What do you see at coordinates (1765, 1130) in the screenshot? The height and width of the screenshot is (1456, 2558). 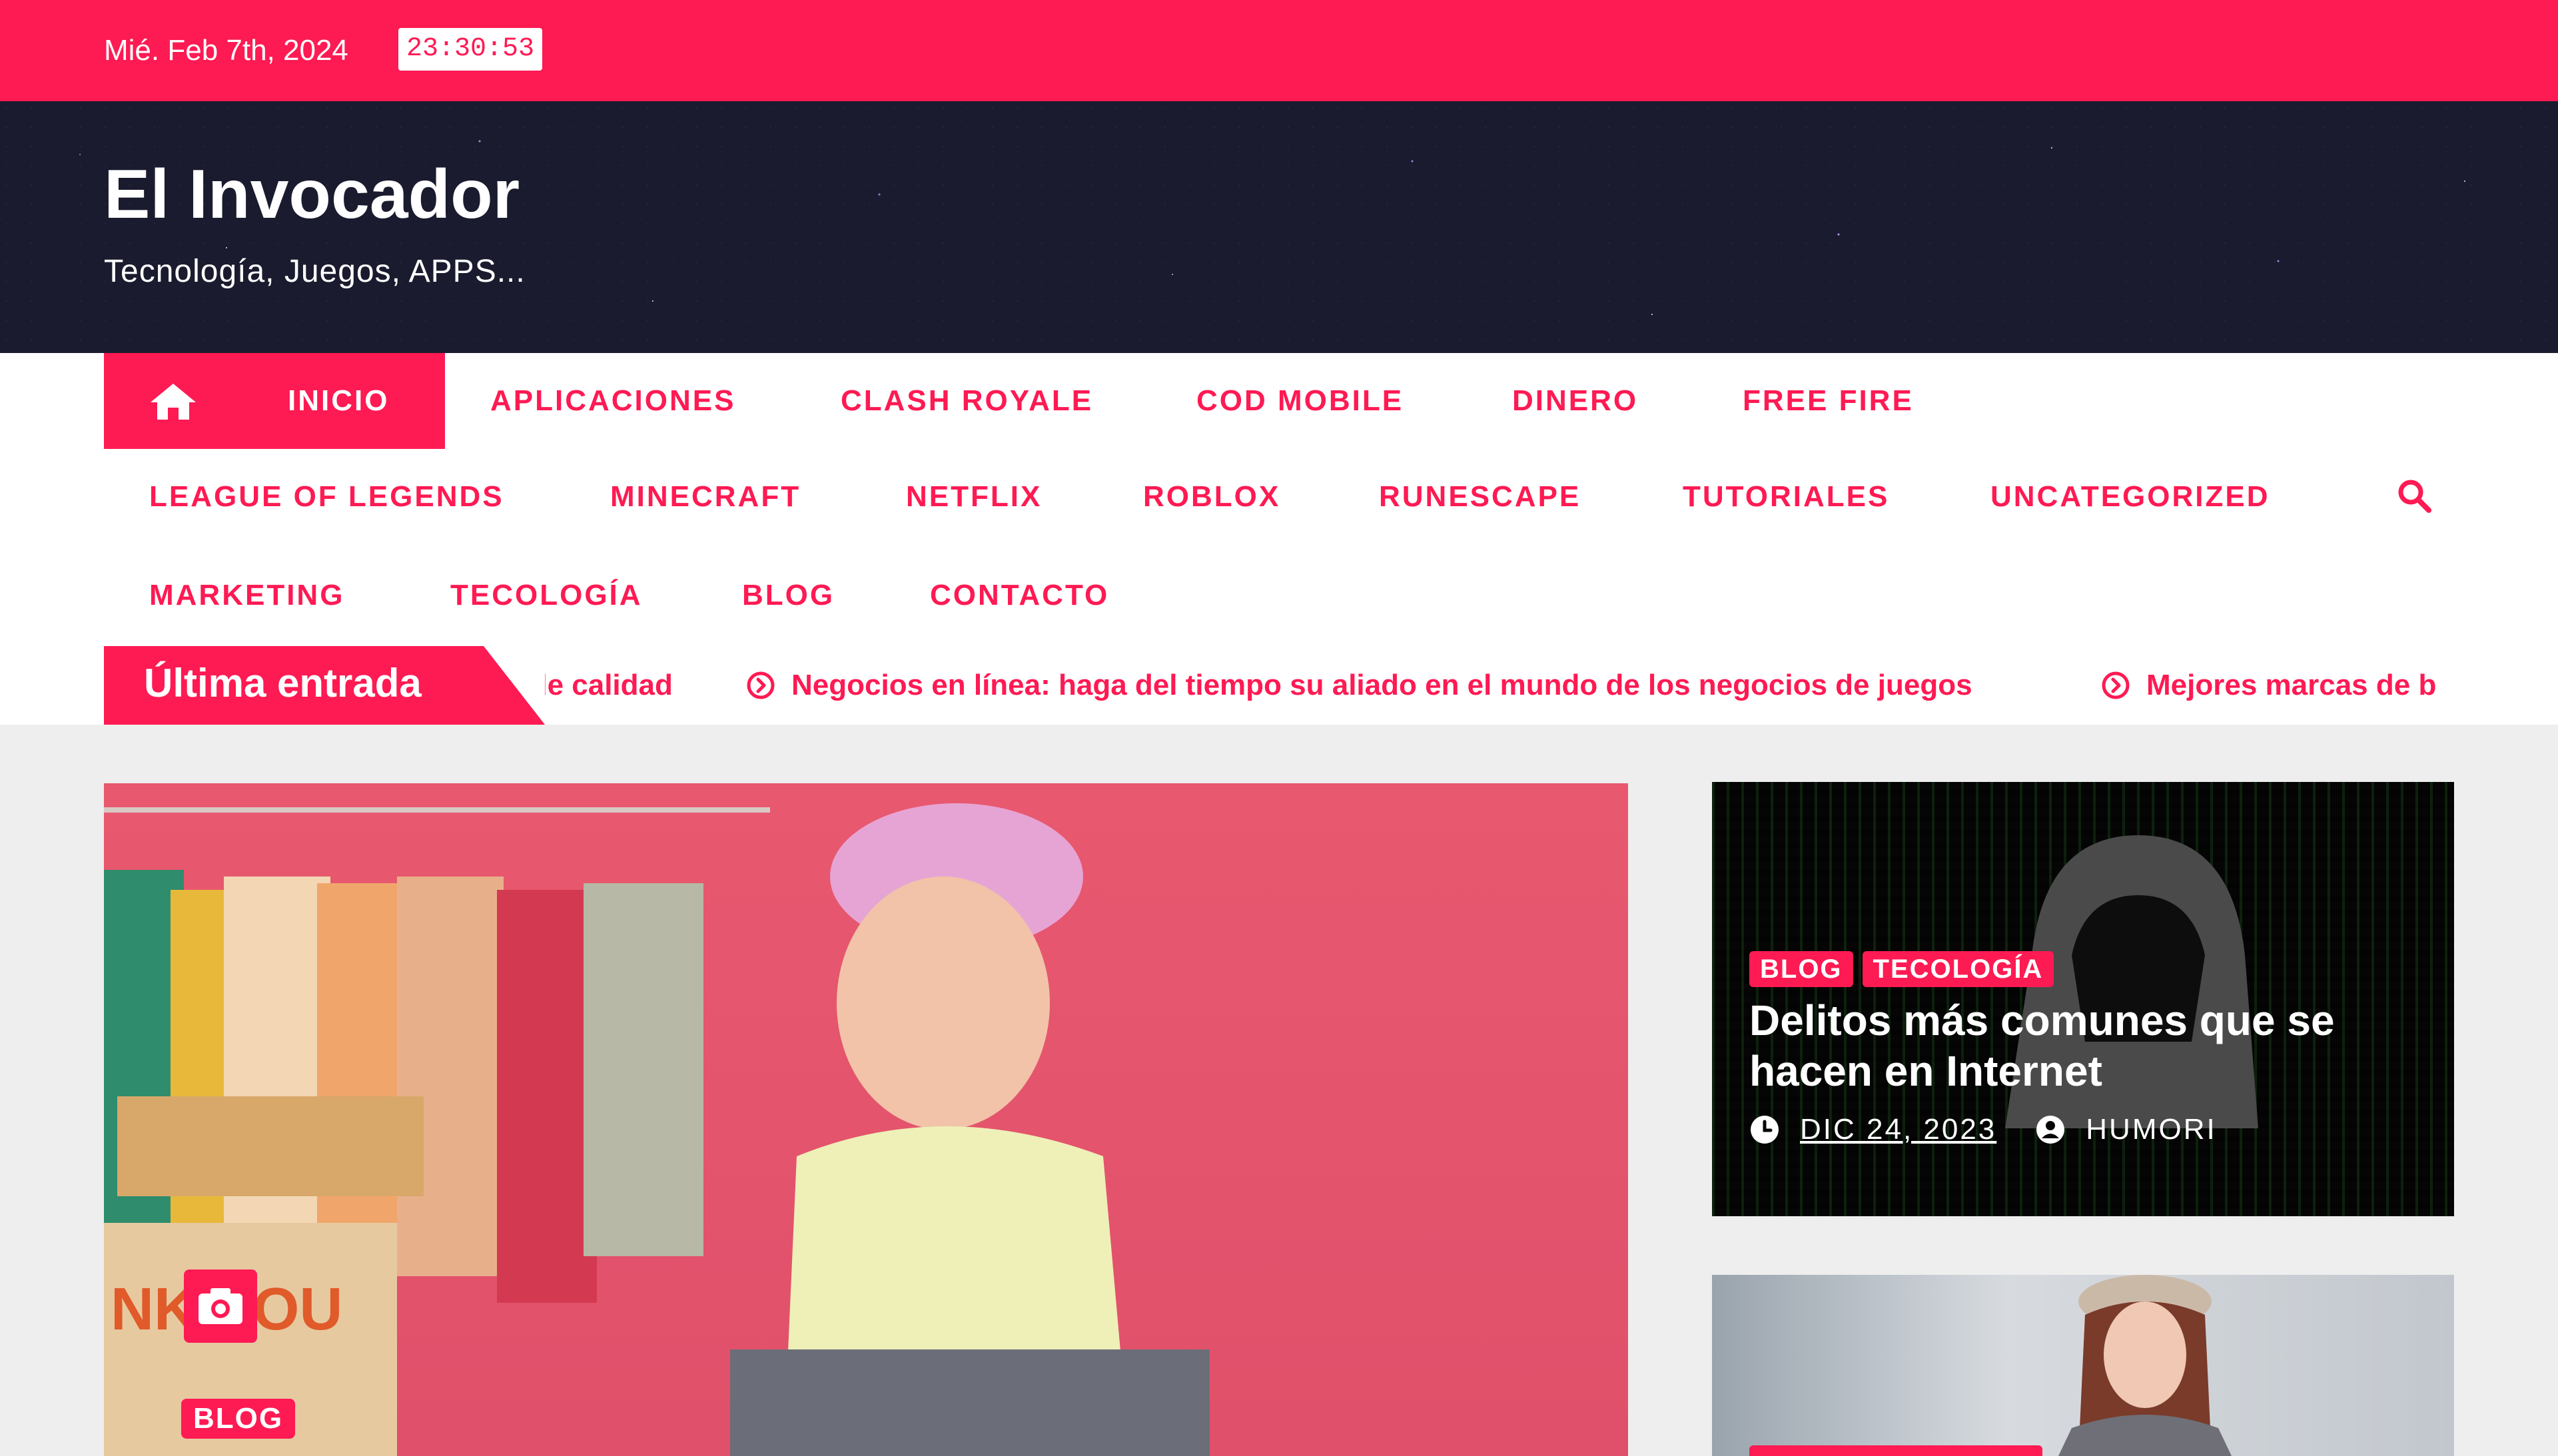 I see `clock-icon` at bounding box center [1765, 1130].